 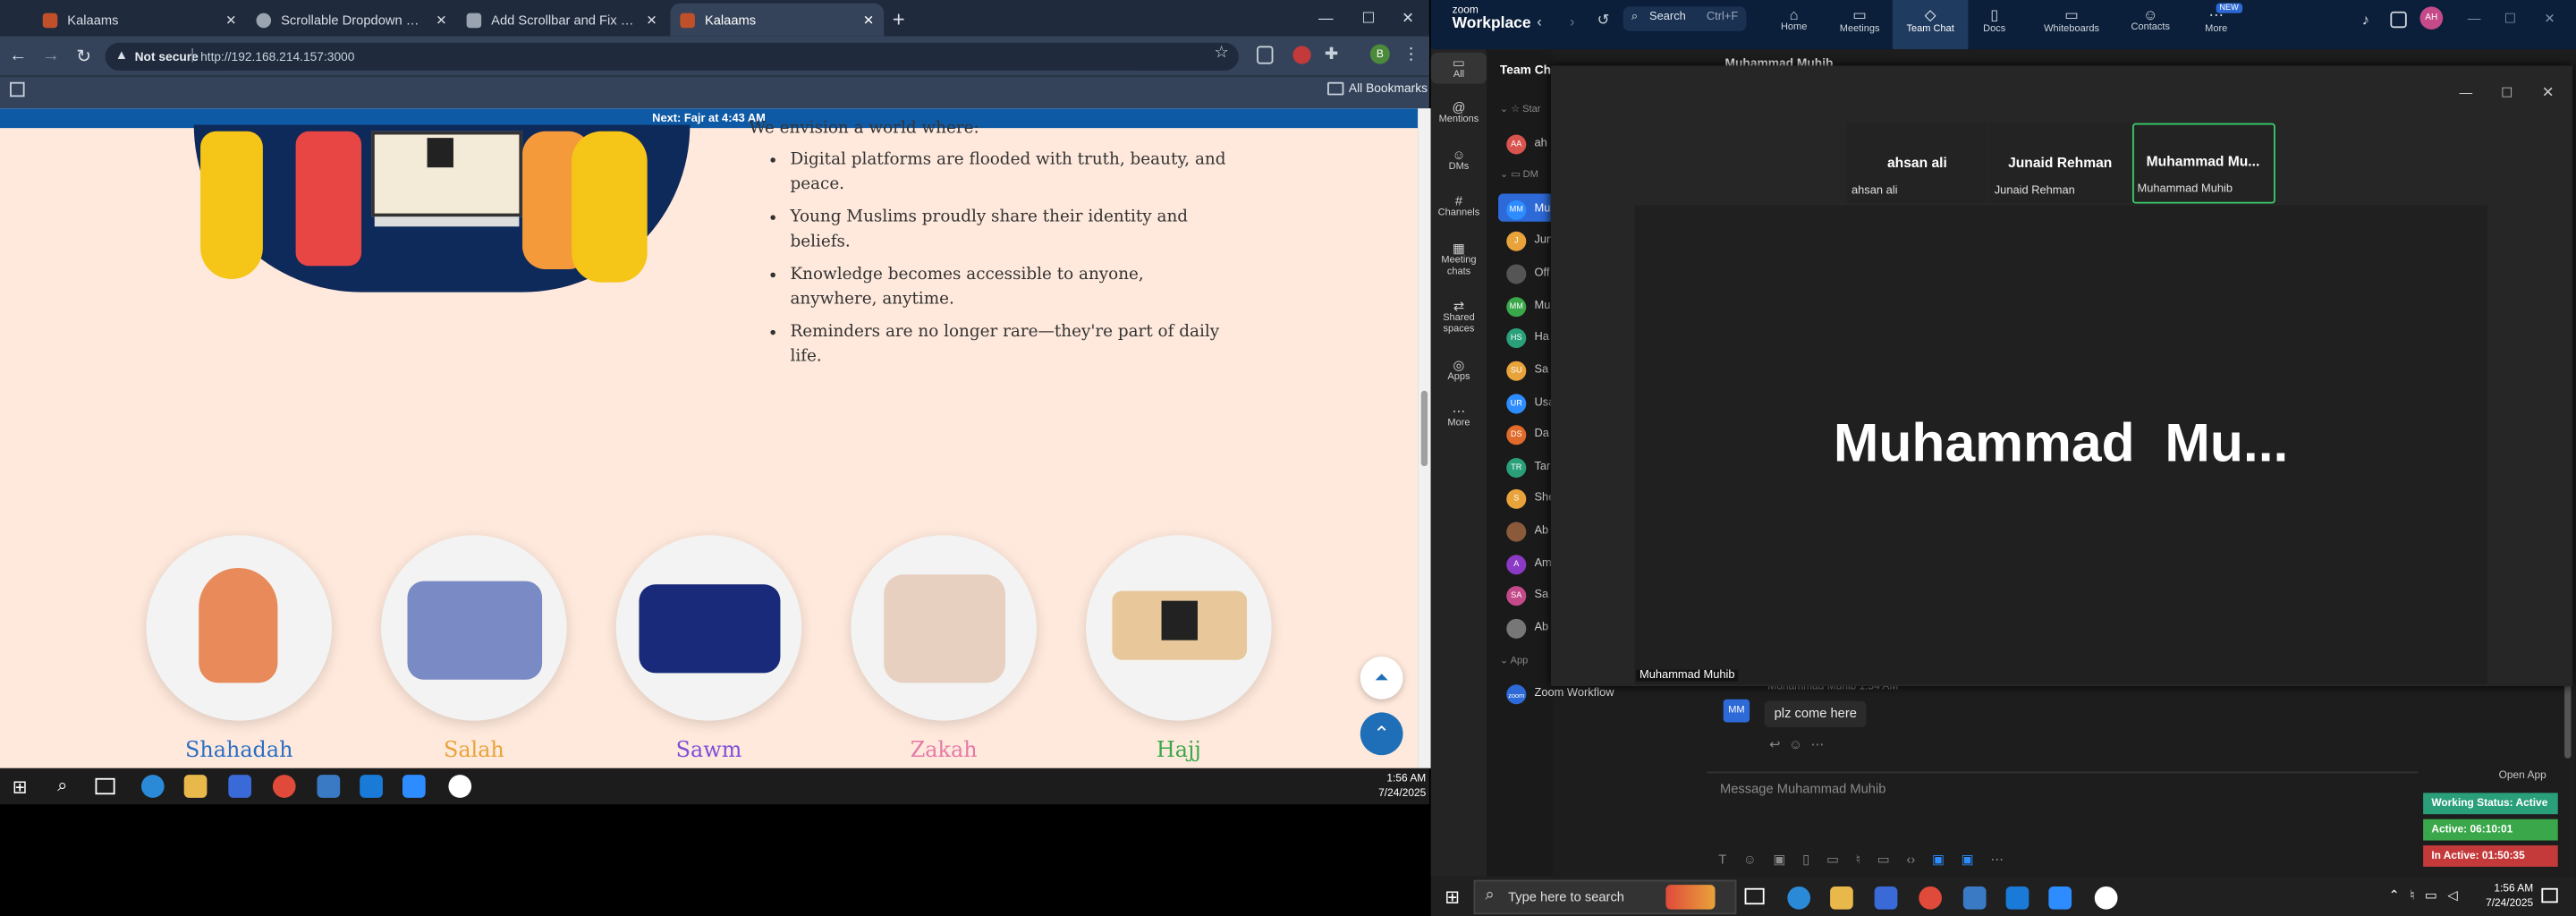 What do you see at coordinates (1516, 565) in the screenshot?
I see `dm-avatar: A` at bounding box center [1516, 565].